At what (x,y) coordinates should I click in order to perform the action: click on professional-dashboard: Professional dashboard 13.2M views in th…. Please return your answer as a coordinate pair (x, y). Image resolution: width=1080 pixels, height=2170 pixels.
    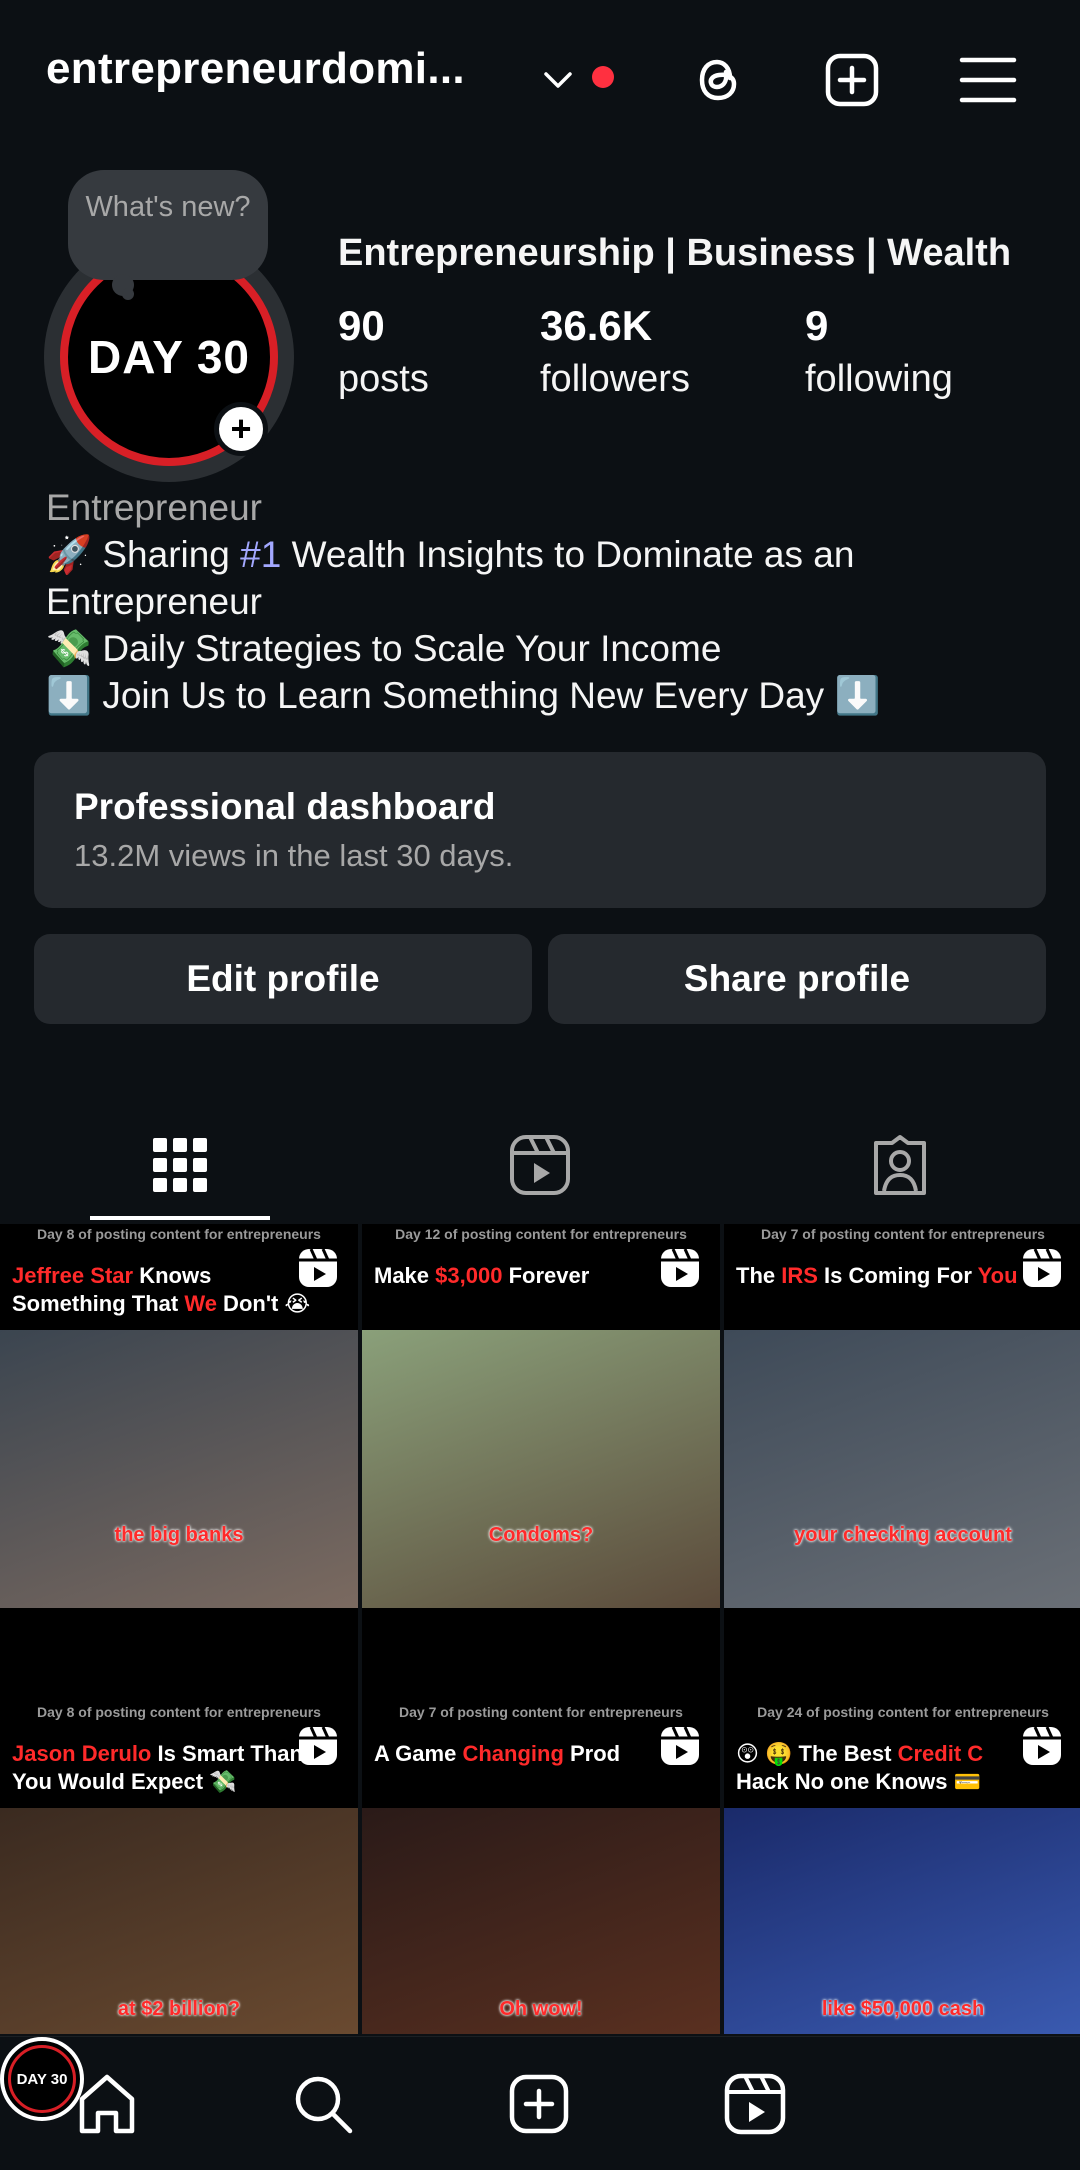
    Looking at the image, I should click on (540, 830).